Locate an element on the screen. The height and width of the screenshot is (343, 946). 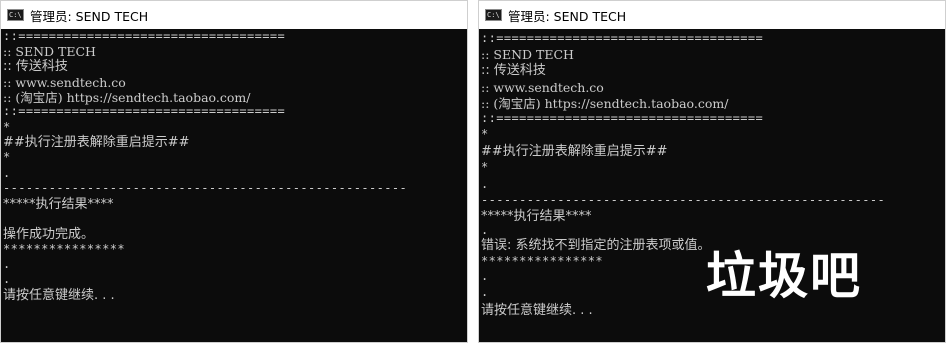
watermark-text: 垃圾吧 is located at coordinates (784, 276).